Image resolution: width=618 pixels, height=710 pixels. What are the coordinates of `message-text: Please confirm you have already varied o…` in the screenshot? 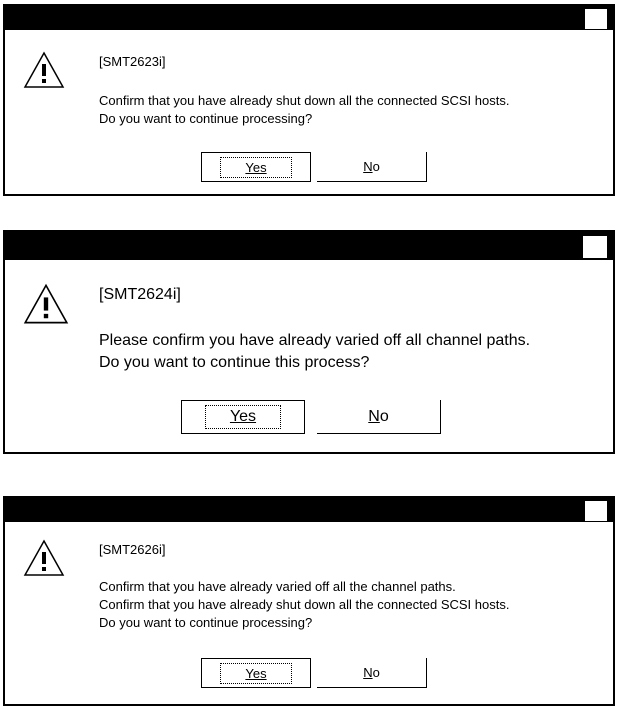 It's located at (314, 352).